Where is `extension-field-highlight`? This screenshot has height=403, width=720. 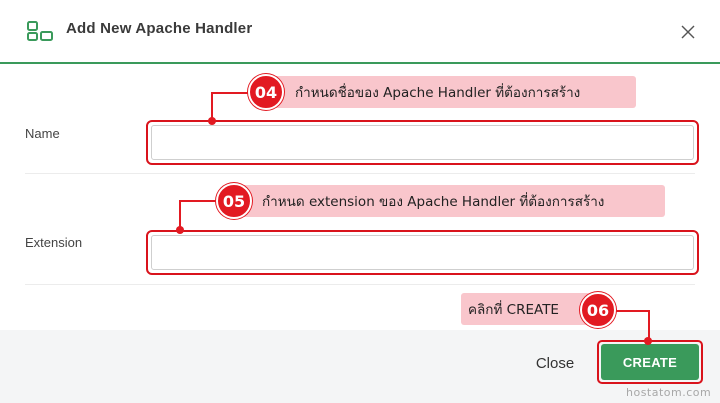
extension-field-highlight is located at coordinates (422, 252).